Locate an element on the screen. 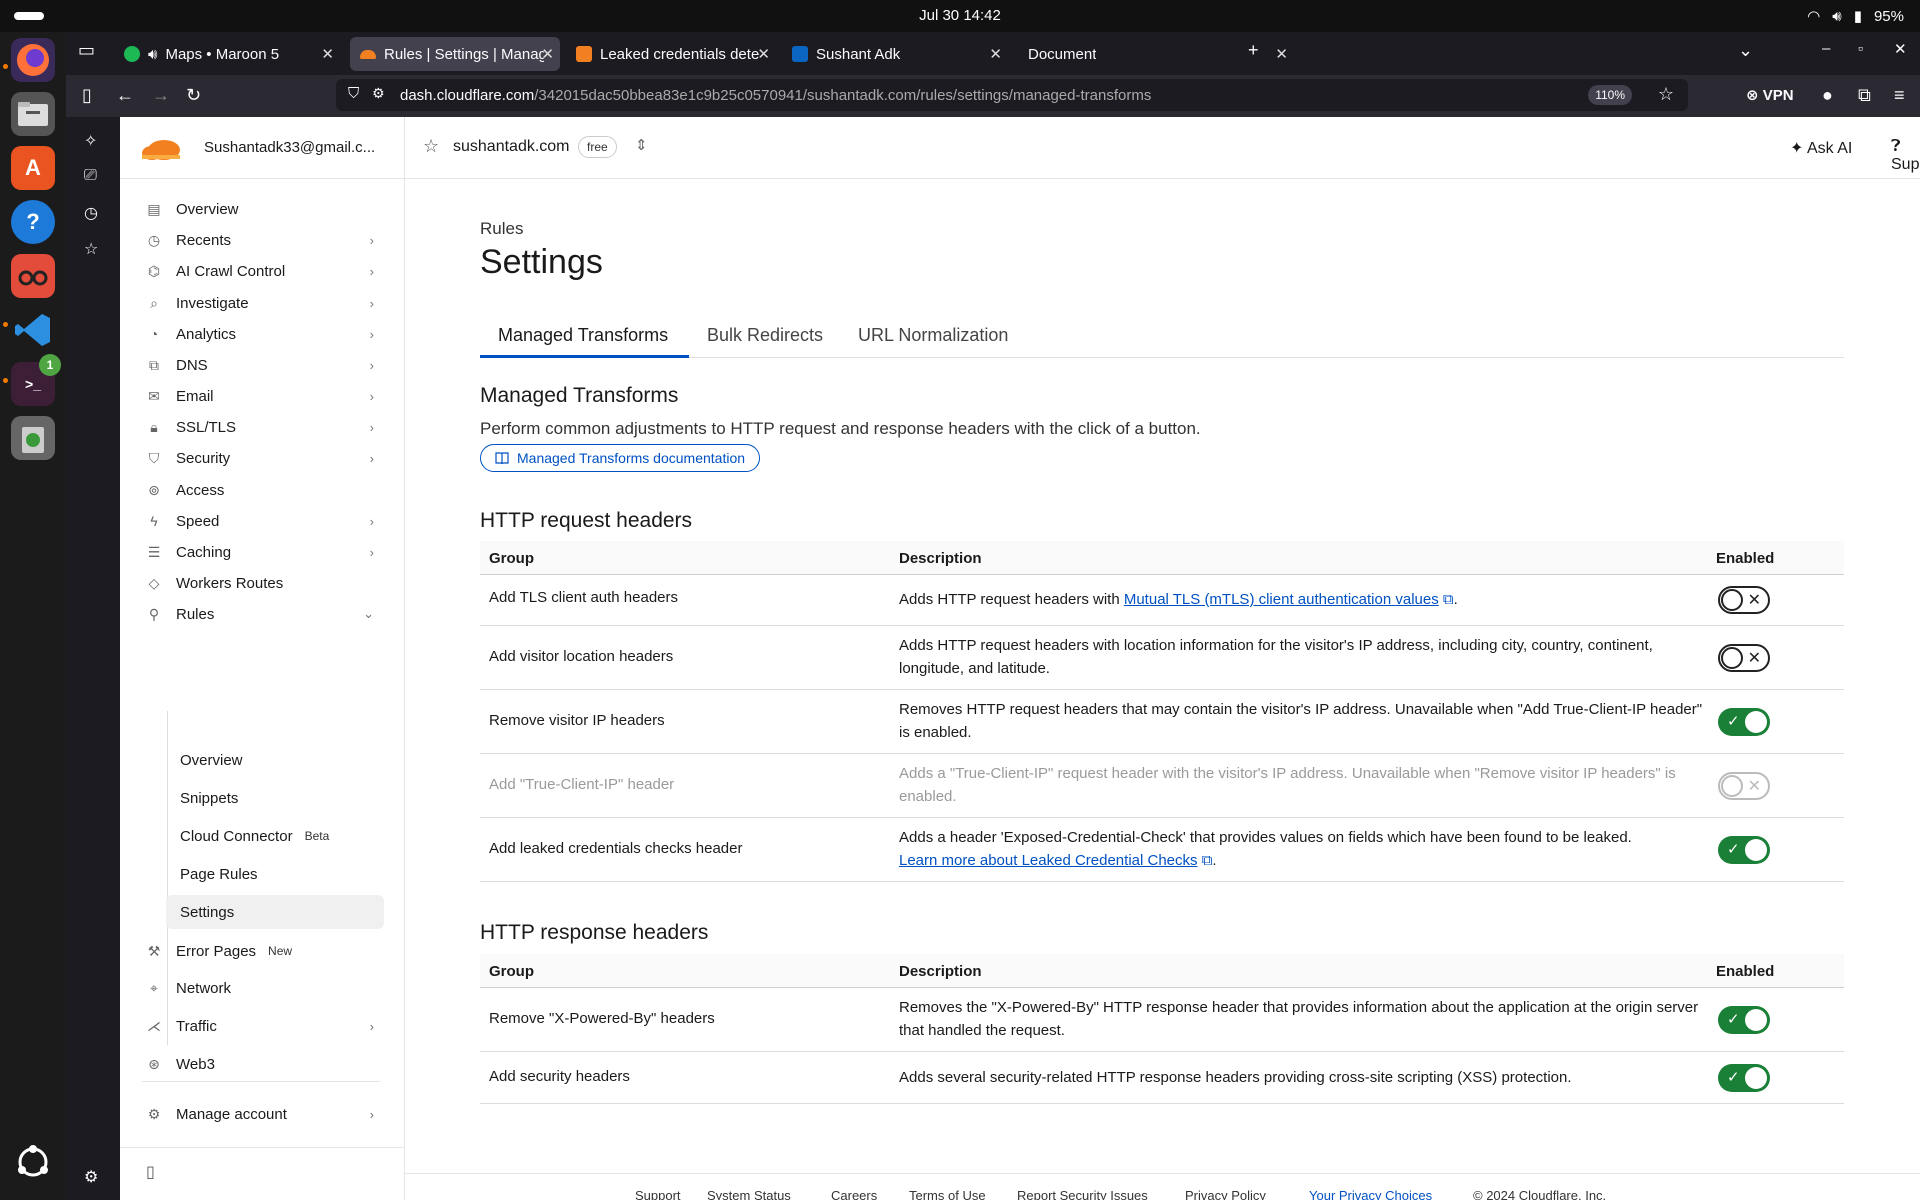 This screenshot has height=1200, width=1920. browser-tab-cloudflare: Rules | Settings | Manage ✕ is located at coordinates (455, 54).